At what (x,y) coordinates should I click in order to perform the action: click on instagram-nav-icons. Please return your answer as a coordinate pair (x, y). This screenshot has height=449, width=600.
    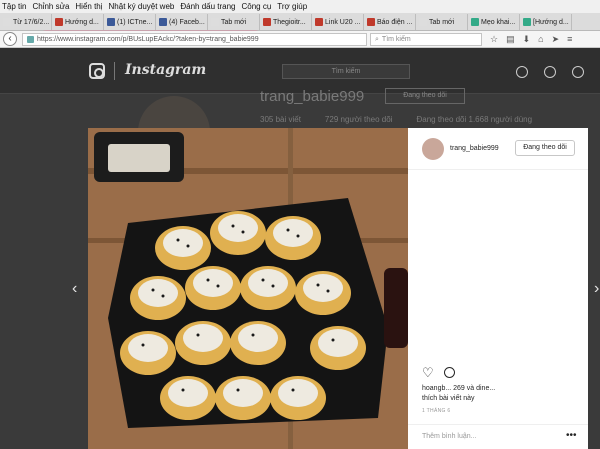
    Looking at the image, I should click on (550, 72).